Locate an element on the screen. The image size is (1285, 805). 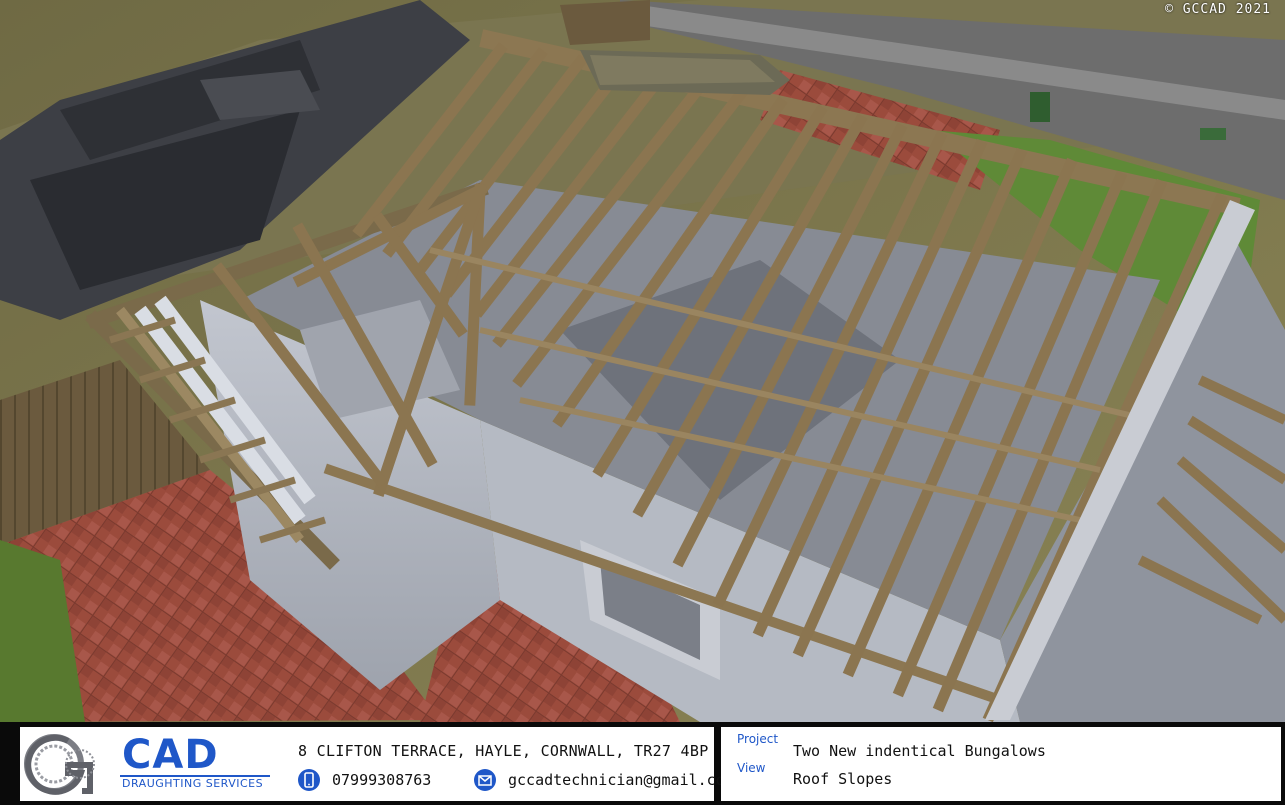
phone-number: 07999308763 is located at coordinates (381, 780).